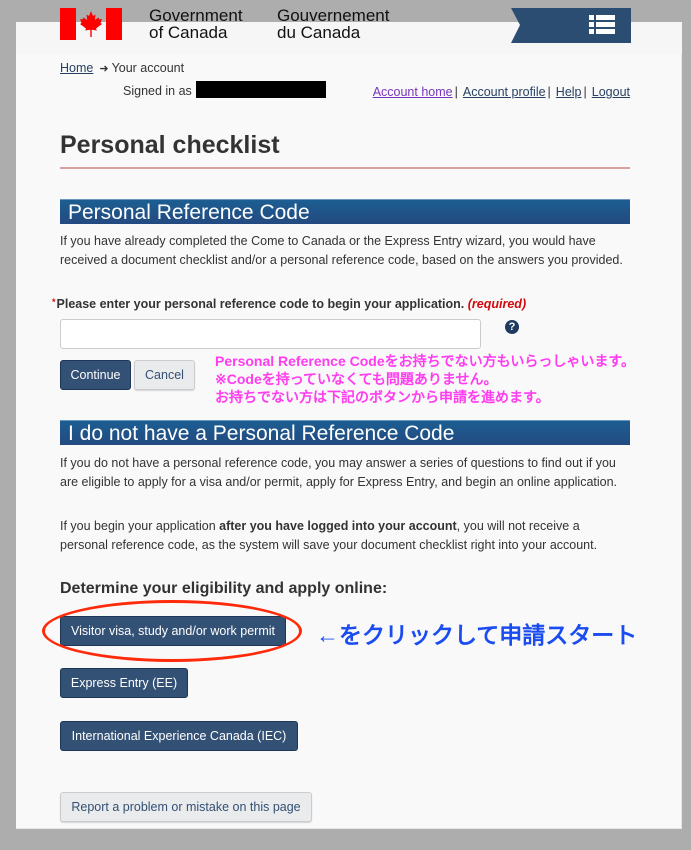 The height and width of the screenshot is (850, 691). What do you see at coordinates (157, 91) in the screenshot?
I see `signed-in-label: Signed in as` at bounding box center [157, 91].